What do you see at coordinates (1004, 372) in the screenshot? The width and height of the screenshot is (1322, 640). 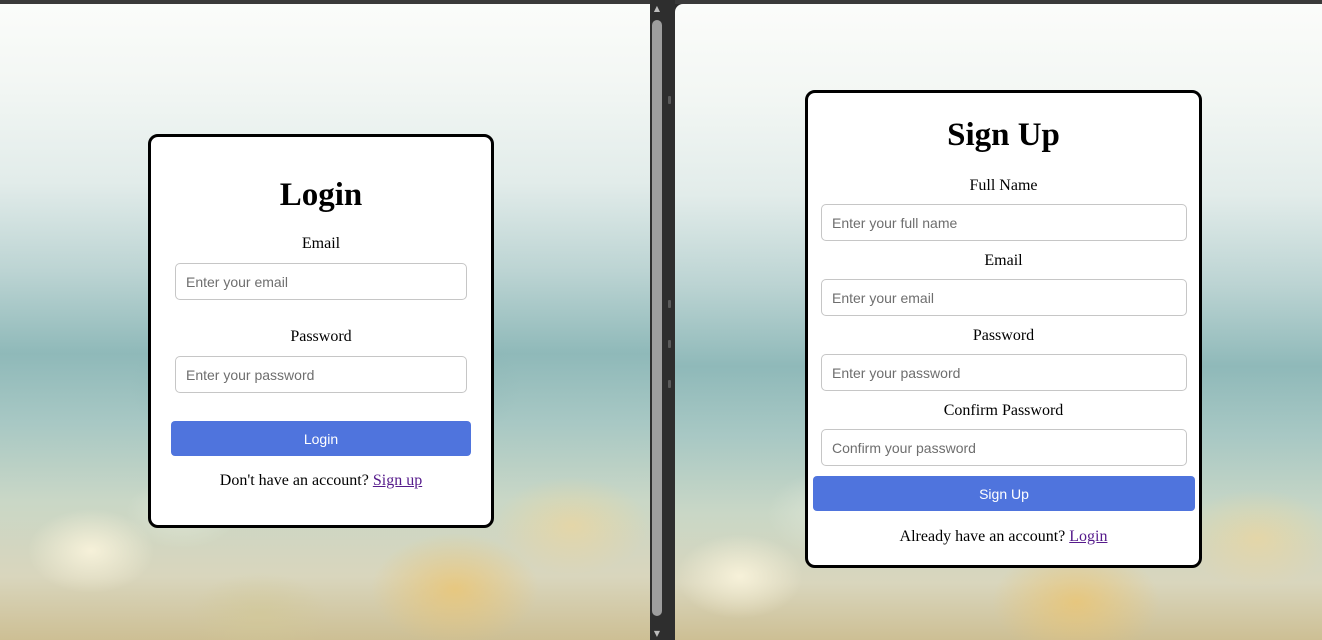 I see `signup-password-input` at bounding box center [1004, 372].